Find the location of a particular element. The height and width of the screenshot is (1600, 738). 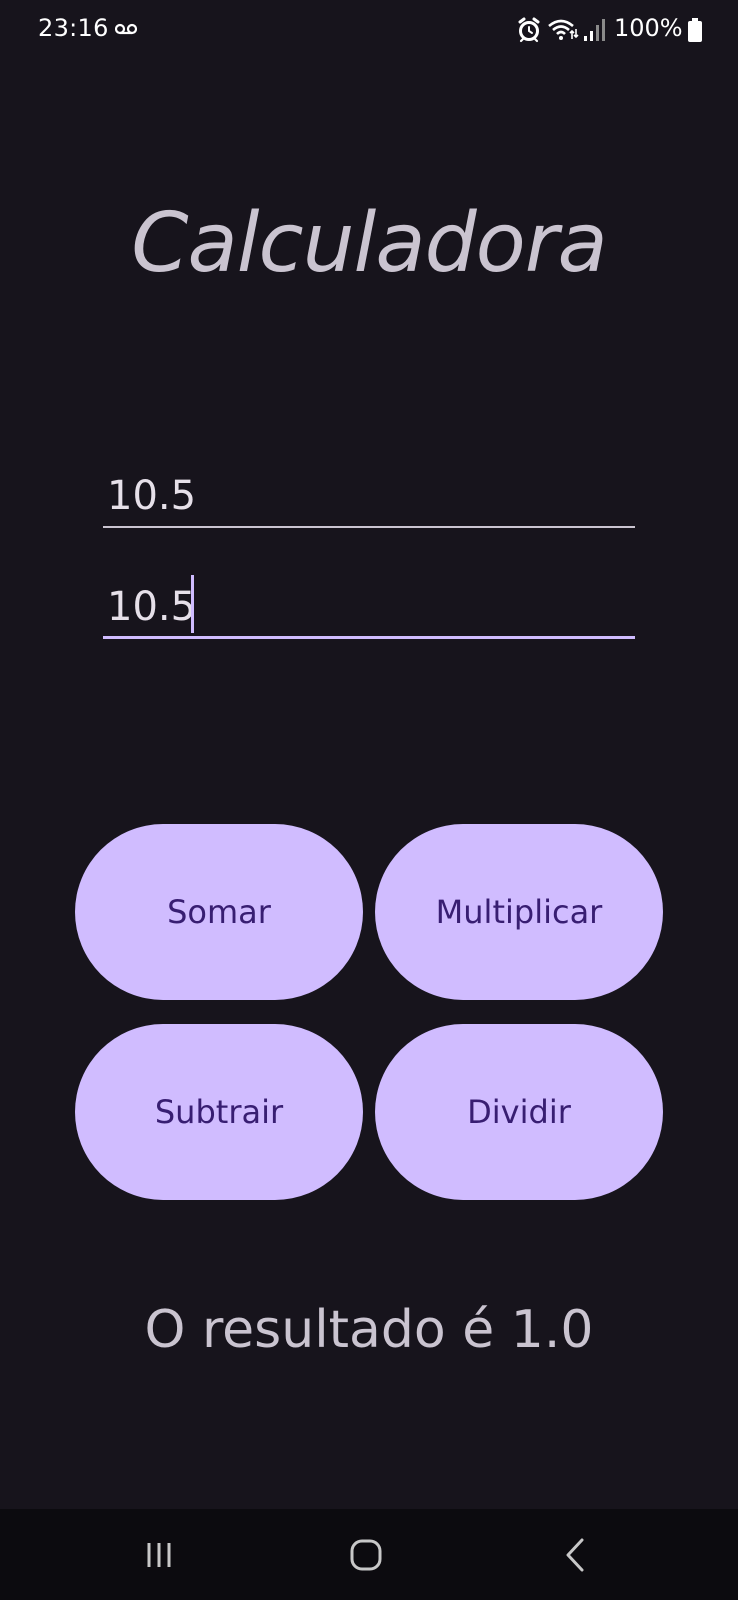

second-field-underline is located at coordinates (369, 637).